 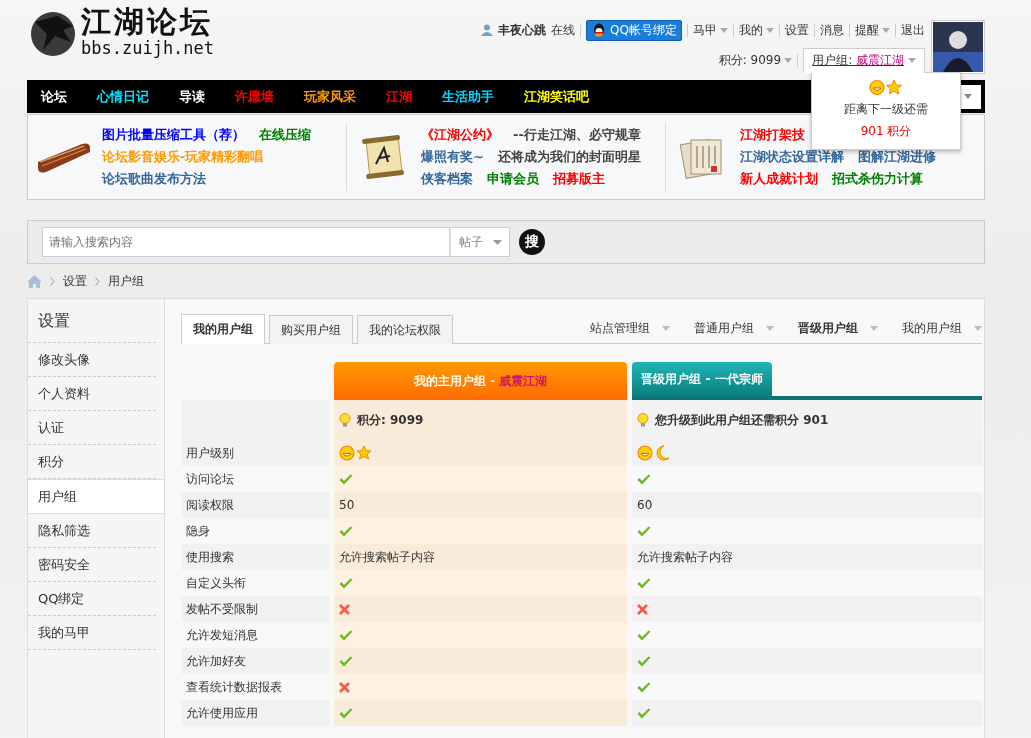 What do you see at coordinates (734, 328) in the screenshot?
I see `group-filter-link: 普通用户组` at bounding box center [734, 328].